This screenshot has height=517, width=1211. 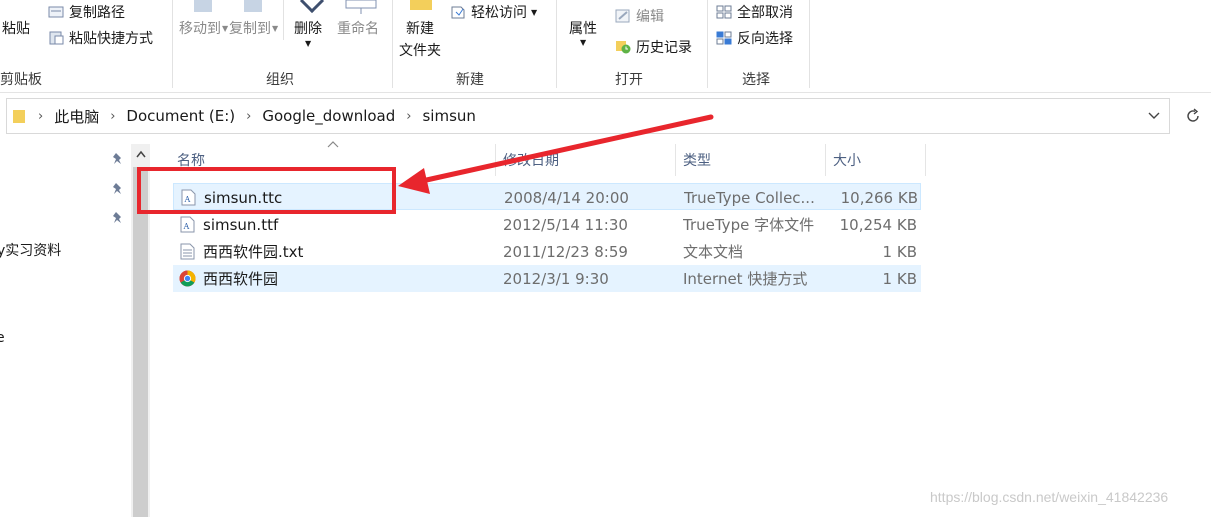 What do you see at coordinates (200, 29) in the screenshot?
I see `move-to-label: 移动到` at bounding box center [200, 29].